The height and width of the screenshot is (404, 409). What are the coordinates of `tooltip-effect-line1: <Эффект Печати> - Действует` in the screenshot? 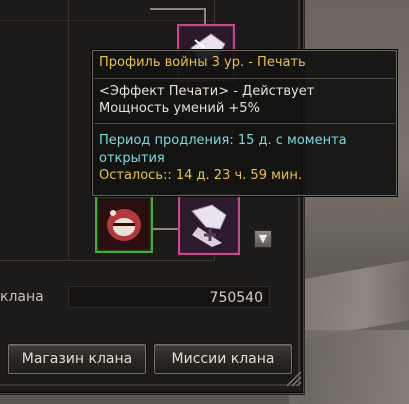 It's located at (207, 91).